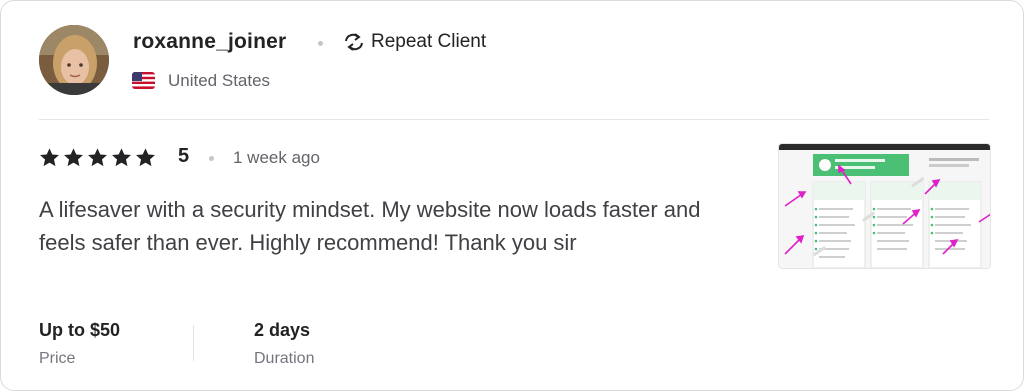 The width and height of the screenshot is (1024, 391). I want to click on price-label: Price, so click(57, 358).